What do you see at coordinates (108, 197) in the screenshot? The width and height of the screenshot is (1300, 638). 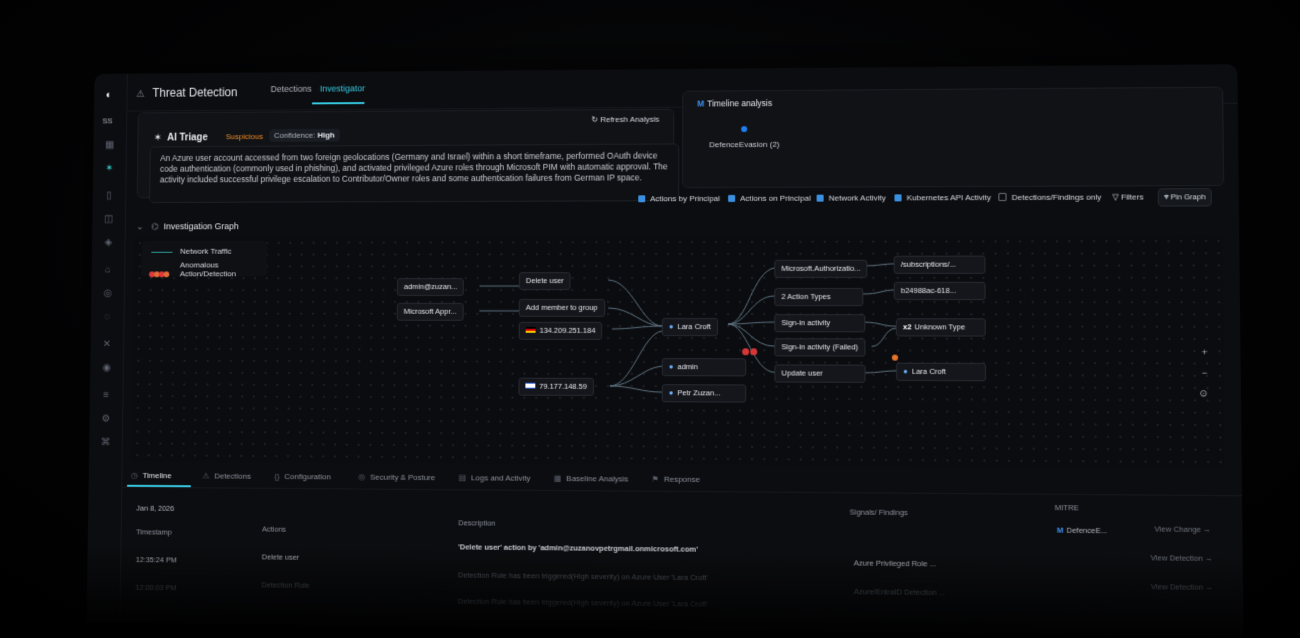 I see `book-icon: ▯` at bounding box center [108, 197].